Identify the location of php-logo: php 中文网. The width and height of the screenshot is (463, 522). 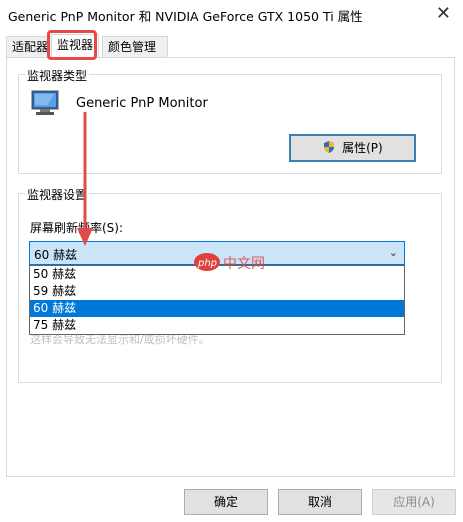
(229, 262).